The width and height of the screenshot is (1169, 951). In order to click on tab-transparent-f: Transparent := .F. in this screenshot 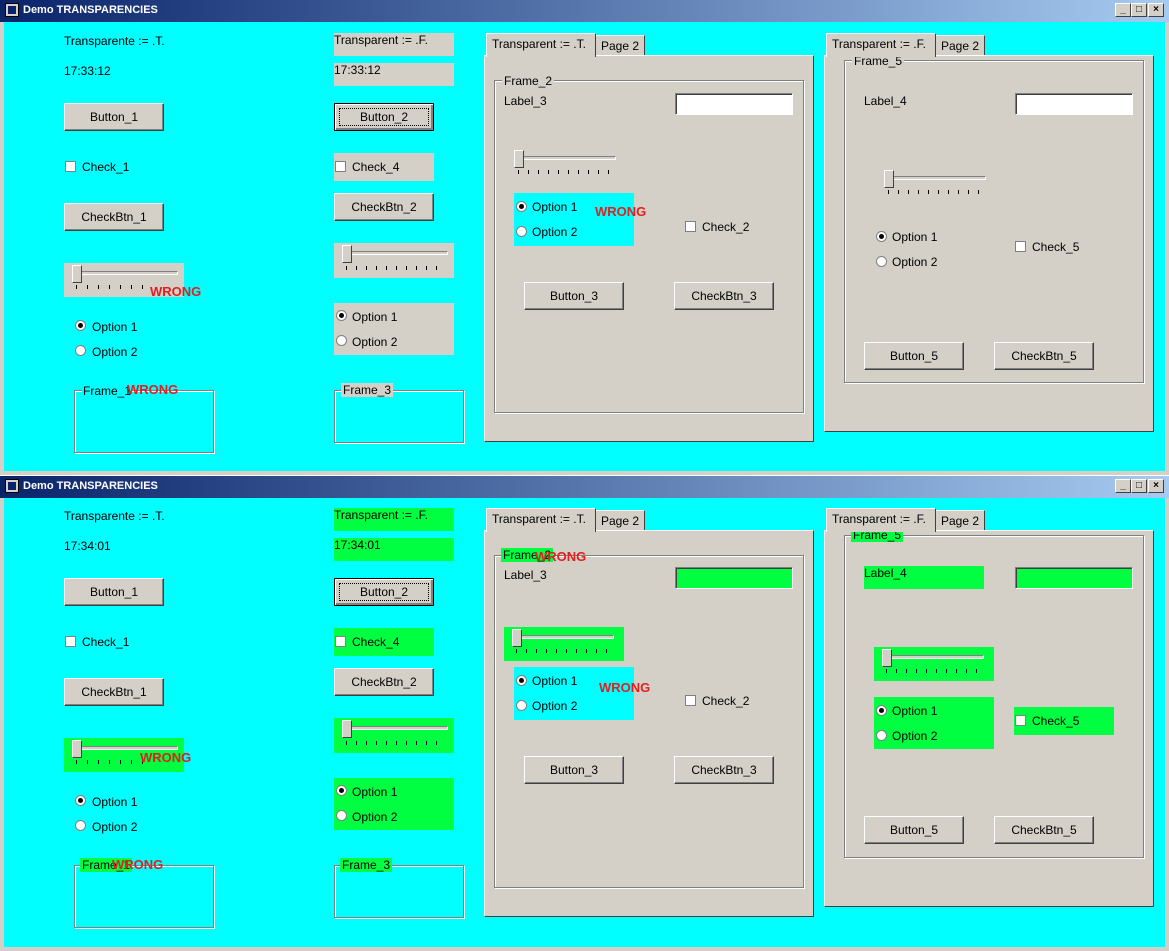, I will do `click(881, 520)`.